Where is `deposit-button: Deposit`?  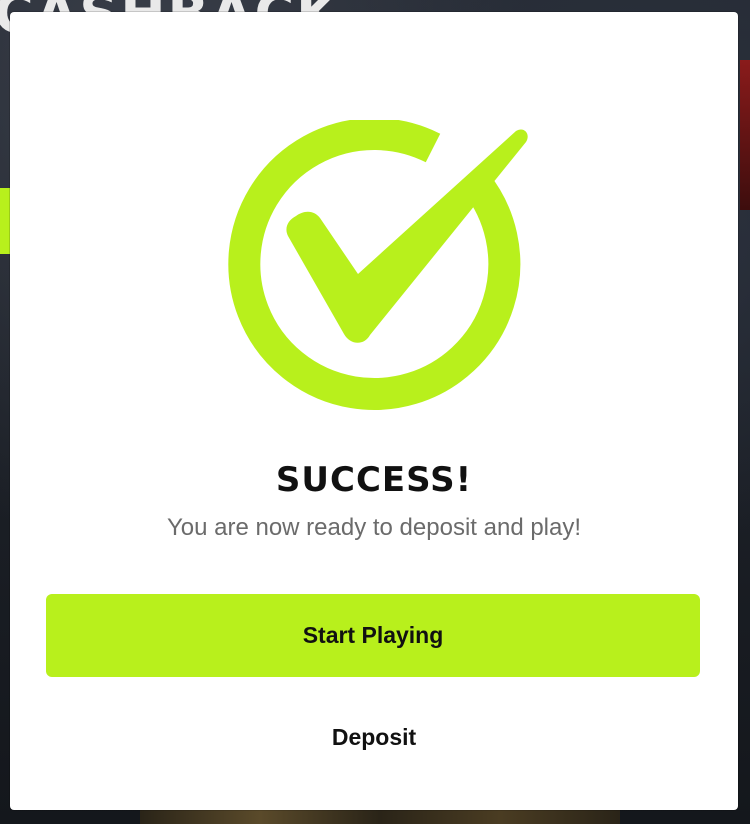
deposit-button: Deposit is located at coordinates (374, 737).